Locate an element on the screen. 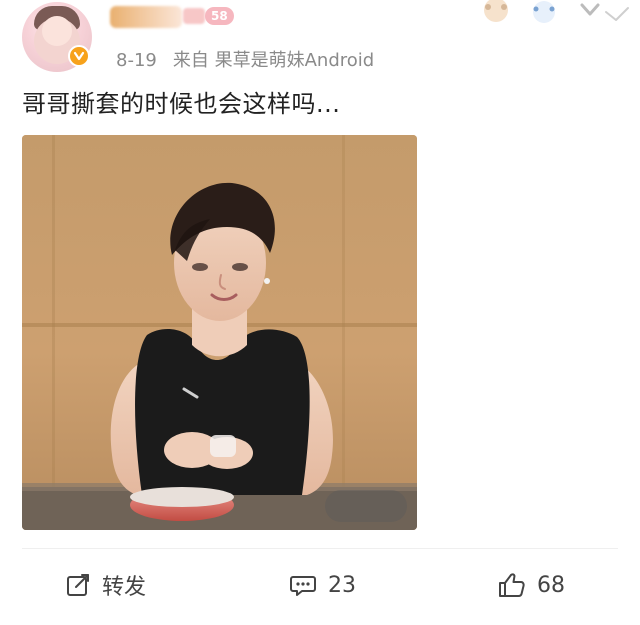 This screenshot has width=640, height=625. comment-count: 23 is located at coordinates (342, 585).